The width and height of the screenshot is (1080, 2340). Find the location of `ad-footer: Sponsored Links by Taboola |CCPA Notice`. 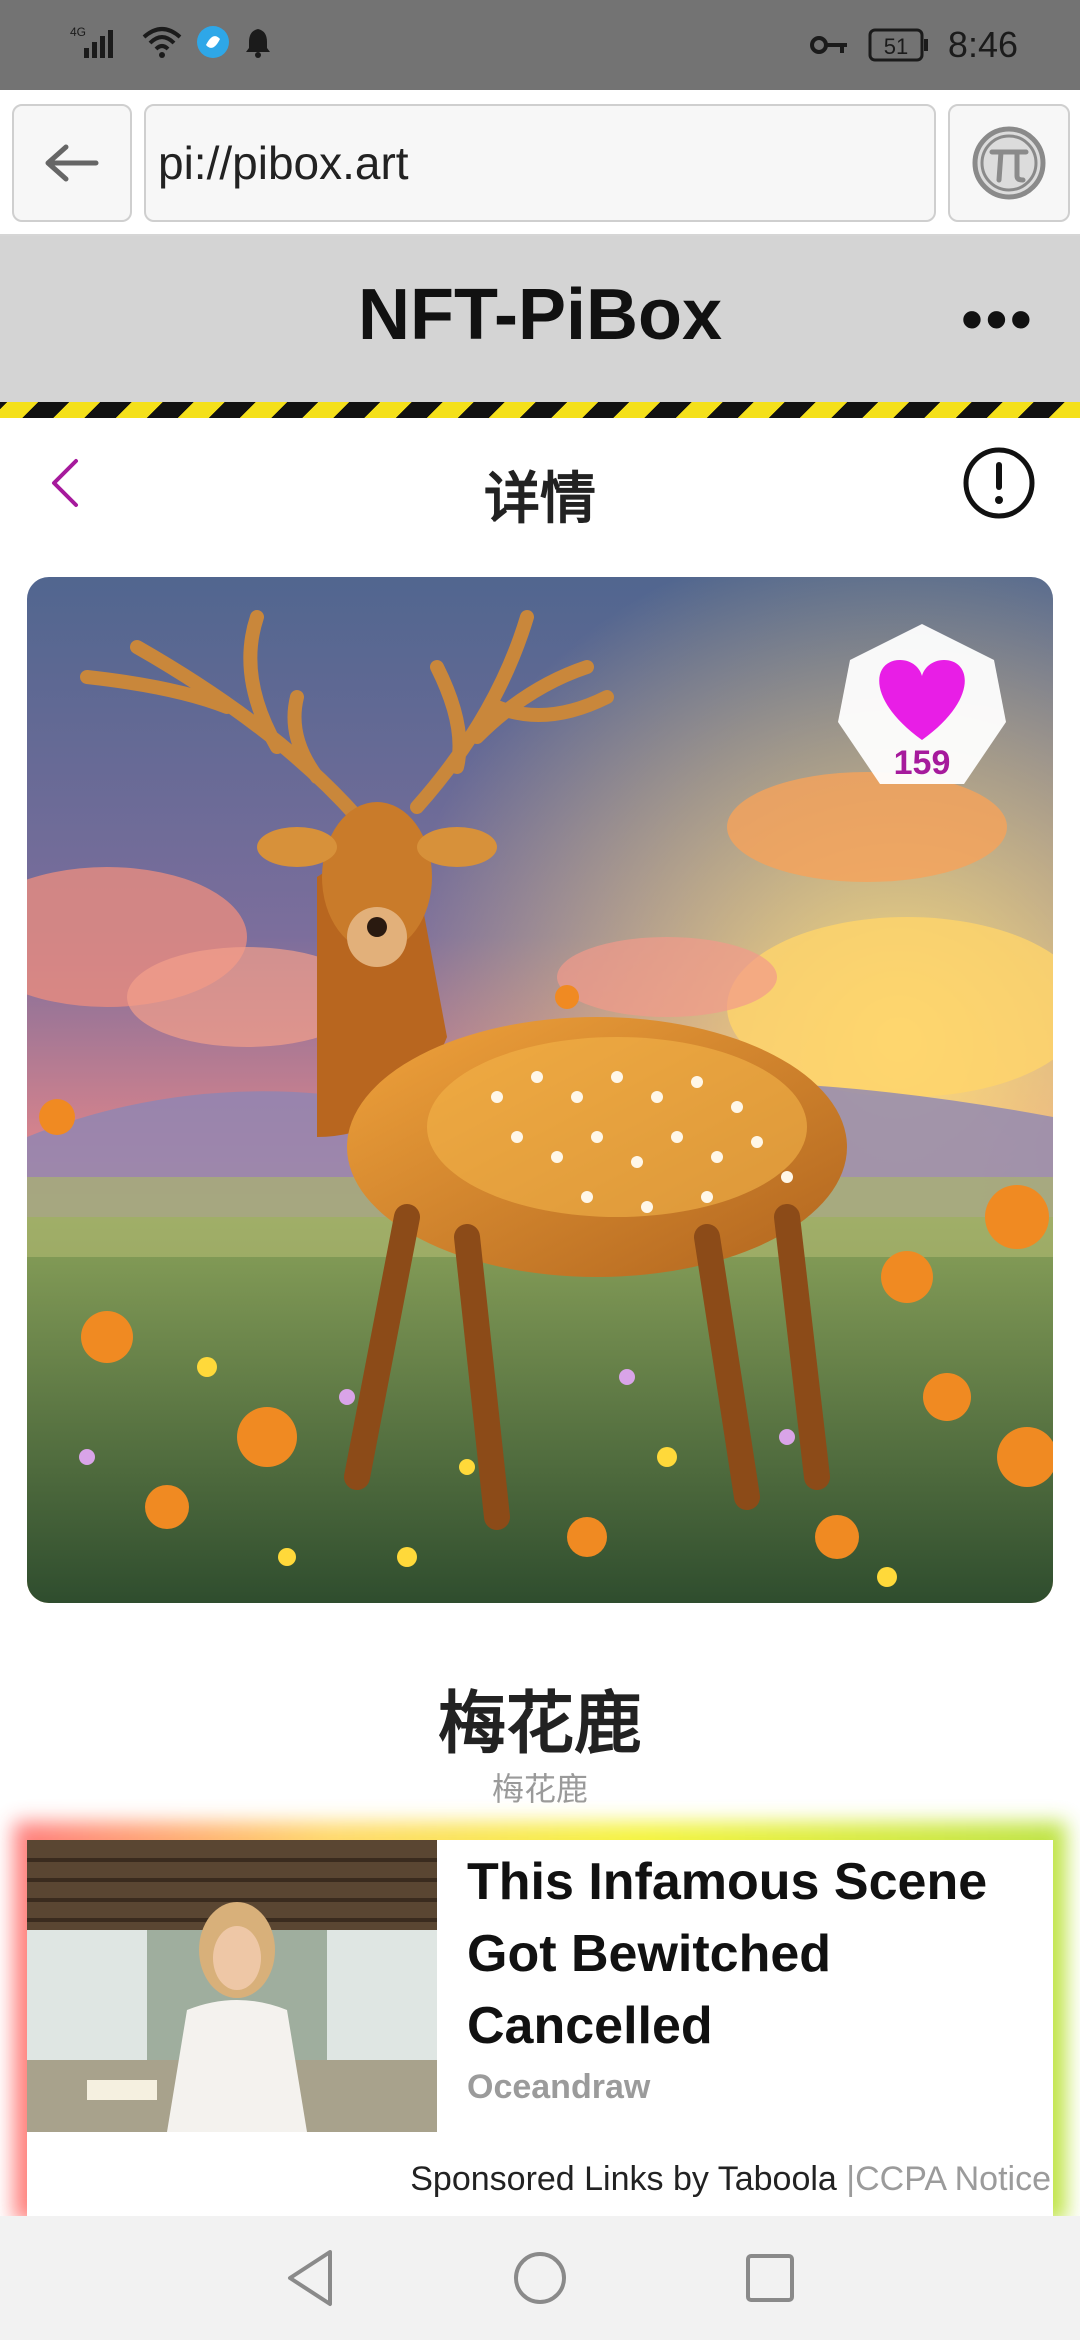

ad-footer: Sponsored Links by Taboola |CCPA Notice is located at coordinates (730, 2179).